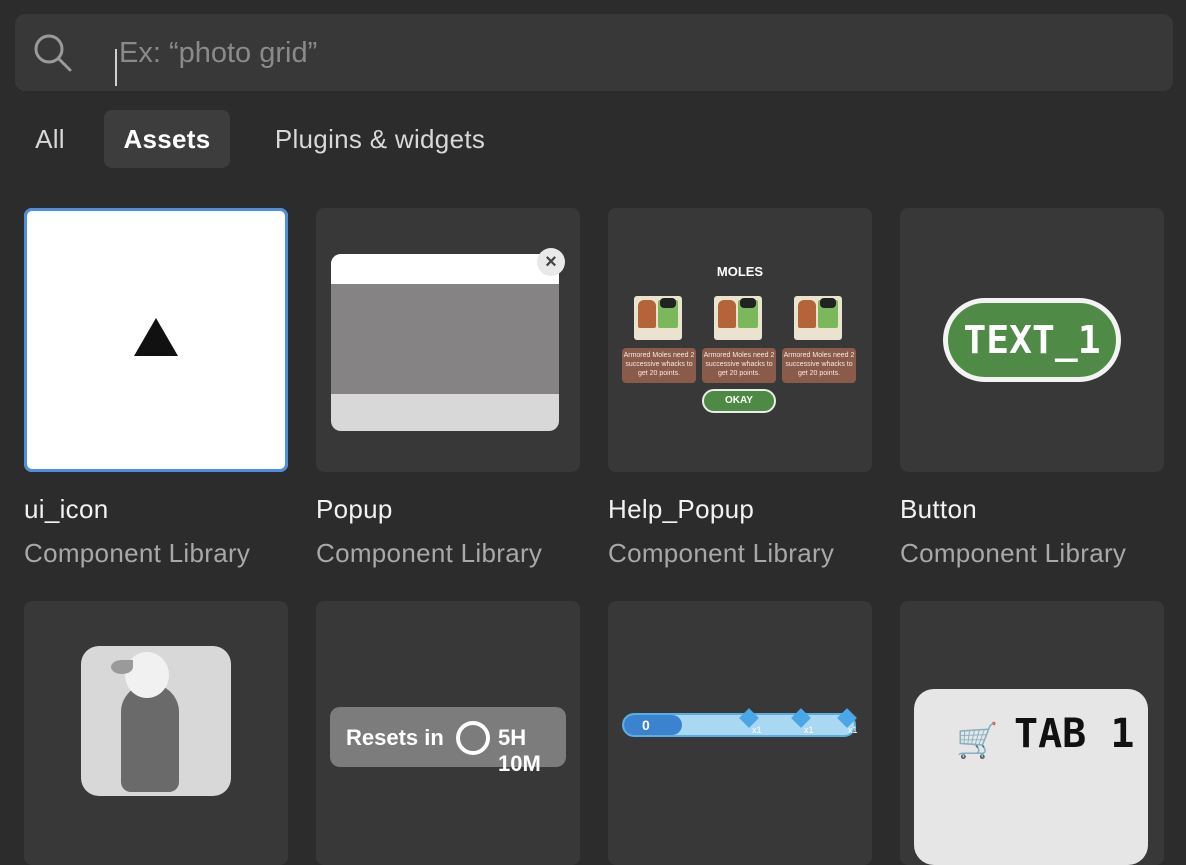 This screenshot has width=1186, height=865. Describe the element at coordinates (50, 139) in the screenshot. I see `tab-all: All` at that location.